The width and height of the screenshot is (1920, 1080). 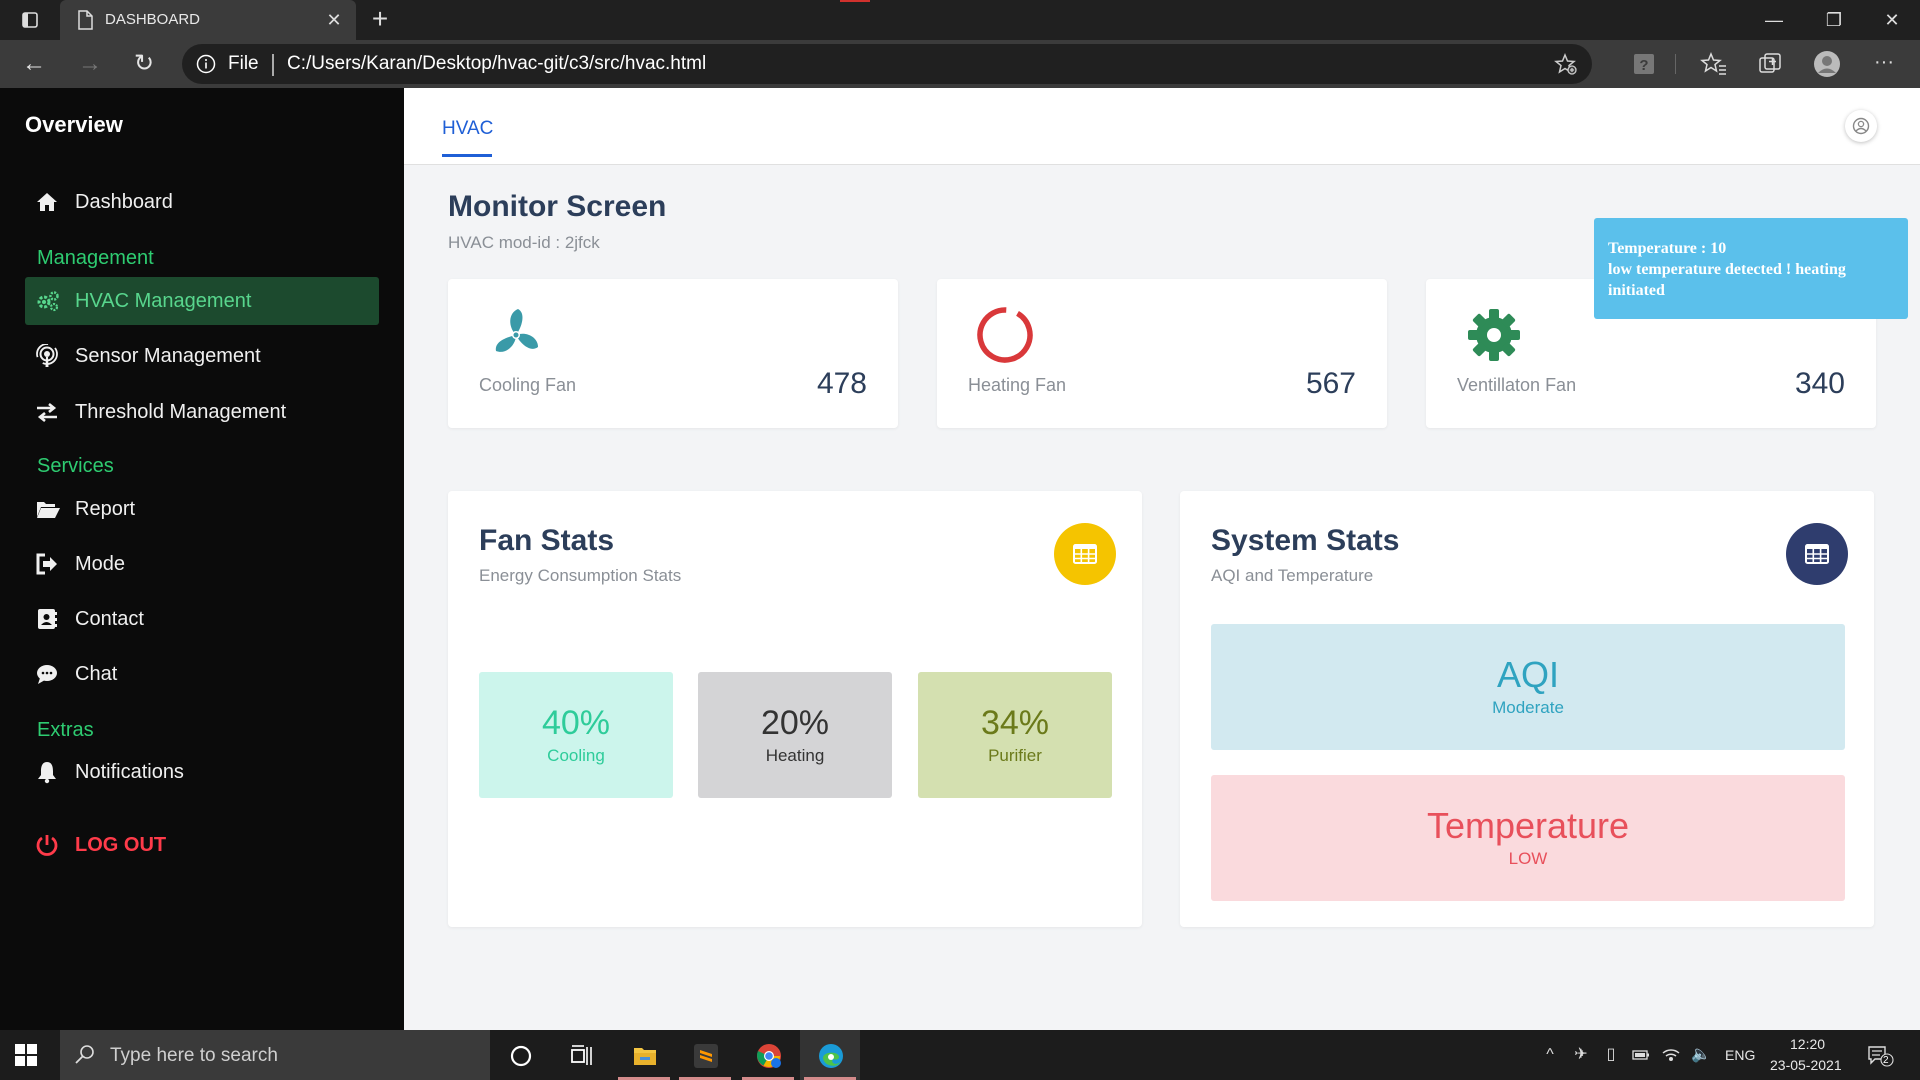 I want to click on sidebar-item-label: Chat, so click(x=96, y=674).